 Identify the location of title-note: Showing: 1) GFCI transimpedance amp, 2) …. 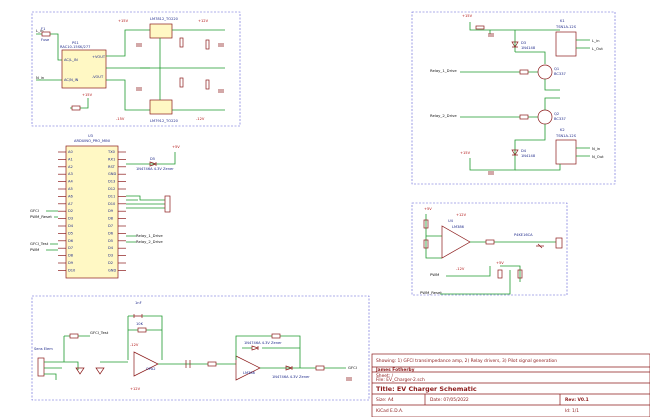
(466, 361).